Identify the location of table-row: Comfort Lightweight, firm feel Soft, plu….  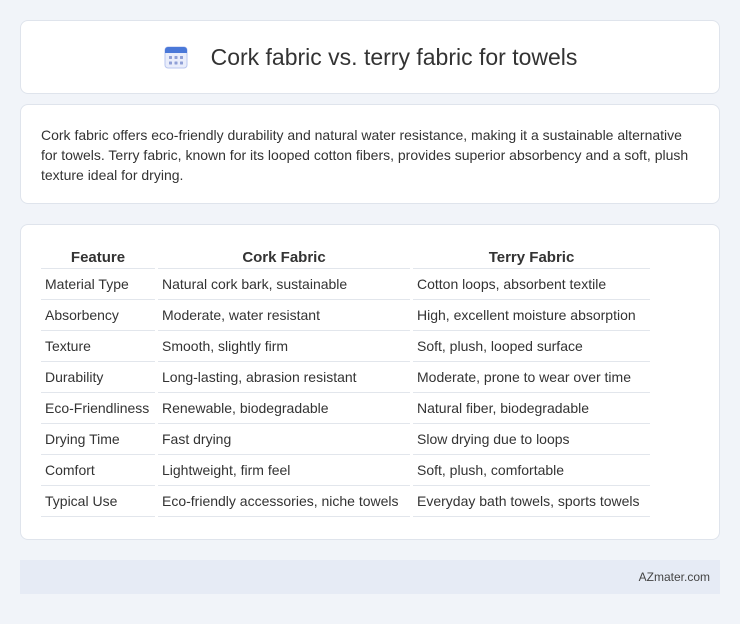
(345, 470).